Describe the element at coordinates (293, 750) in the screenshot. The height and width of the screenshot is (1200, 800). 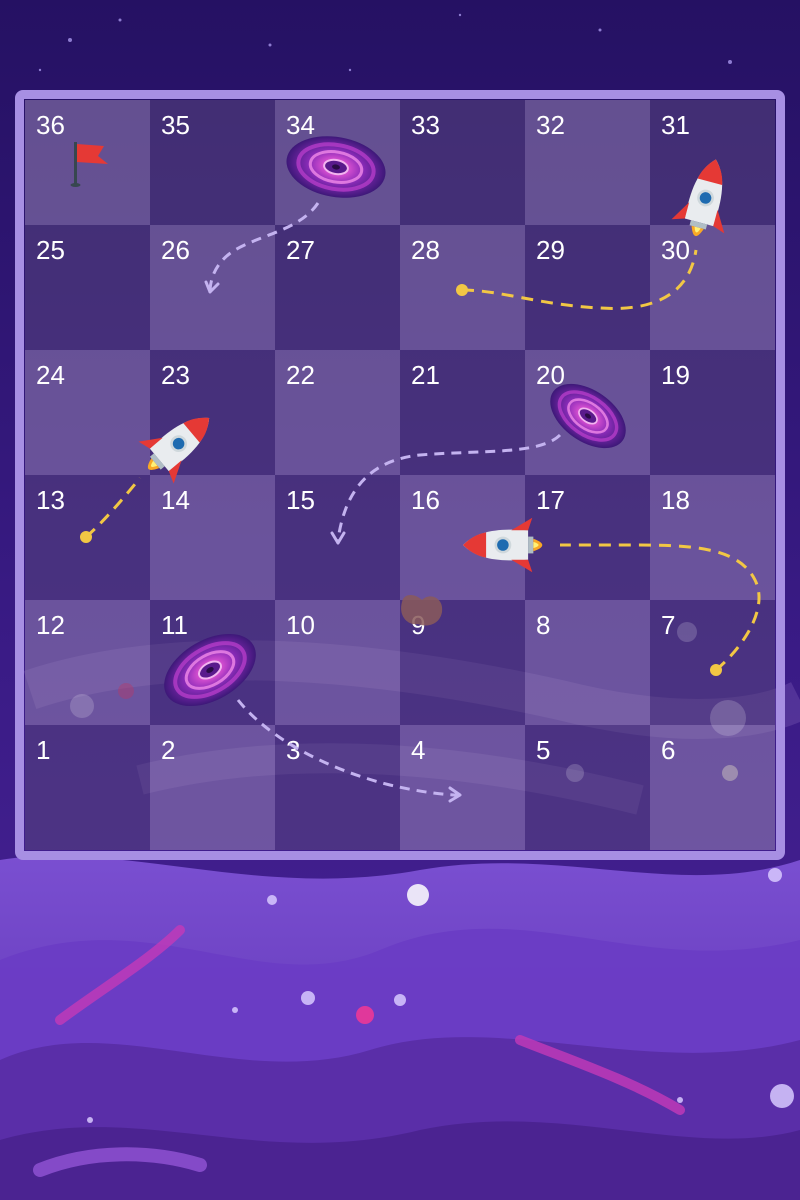
I see `square-number: 3` at that location.